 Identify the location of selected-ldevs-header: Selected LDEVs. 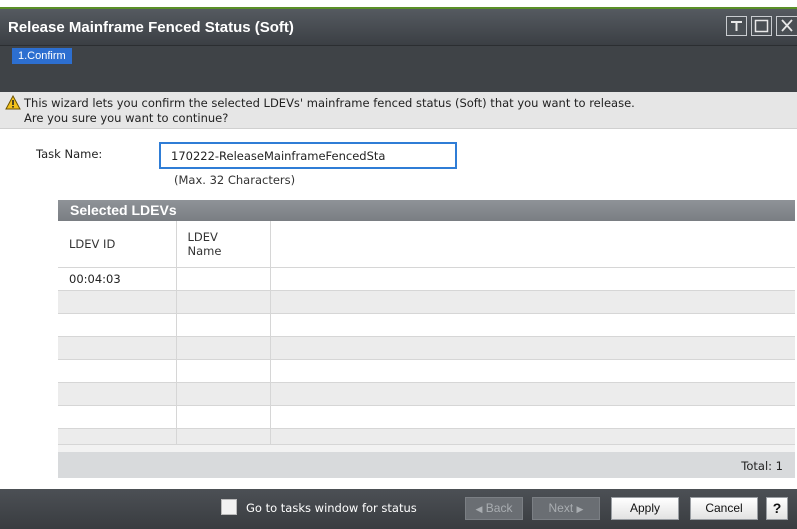
(426, 210).